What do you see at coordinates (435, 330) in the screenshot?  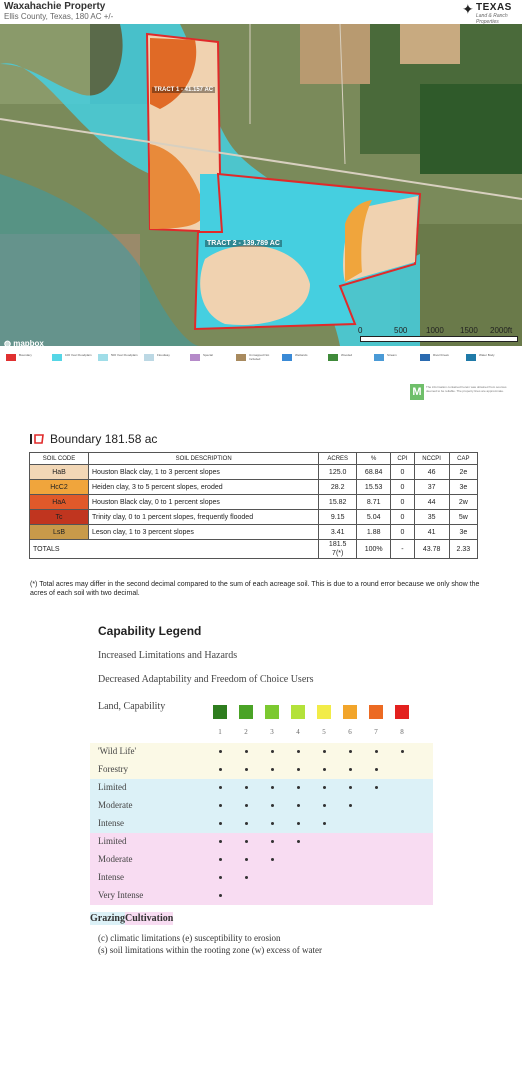 I see `scale-label-1000: 1000` at bounding box center [435, 330].